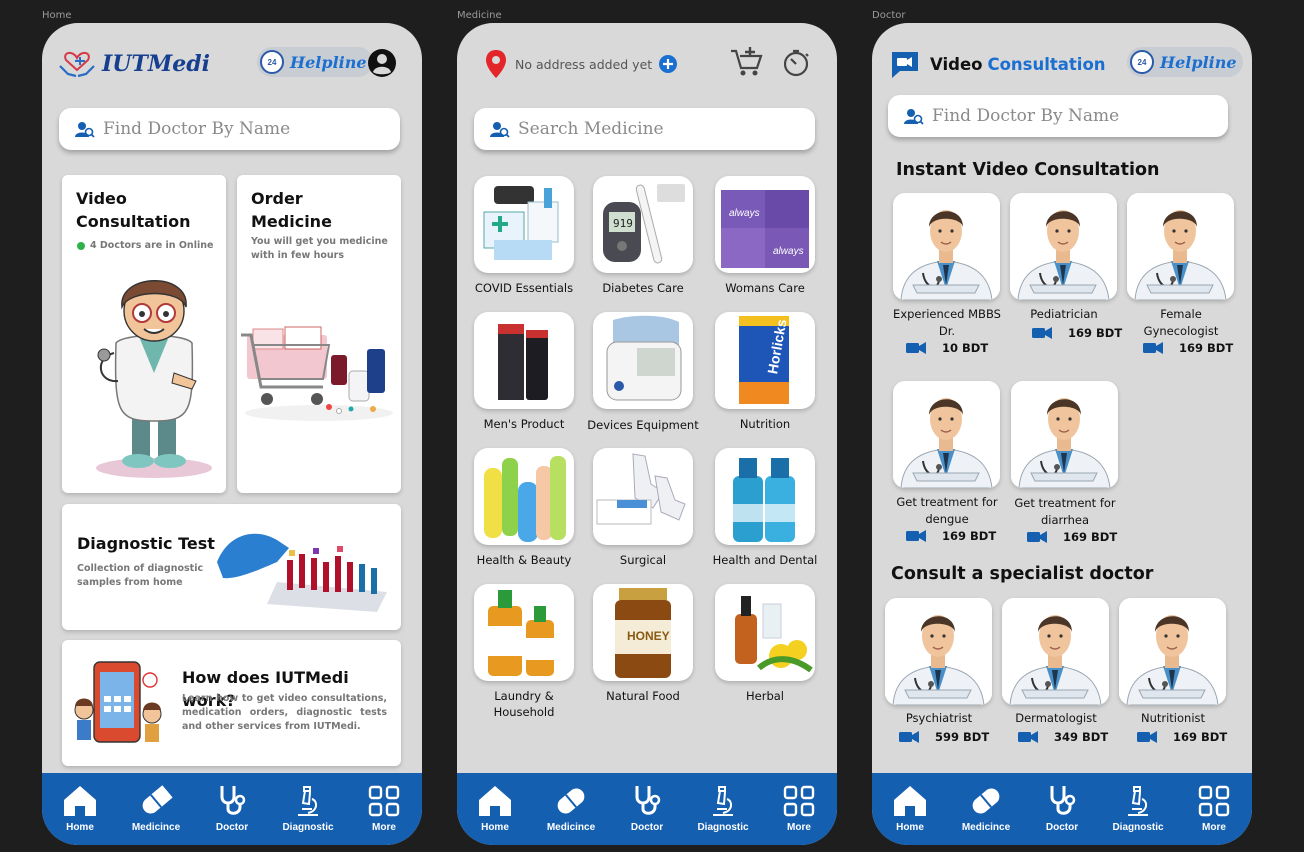 Image resolution: width=1304 pixels, height=852 pixels. Describe the element at coordinates (524, 360) in the screenshot. I see `category-mens-product` at that location.